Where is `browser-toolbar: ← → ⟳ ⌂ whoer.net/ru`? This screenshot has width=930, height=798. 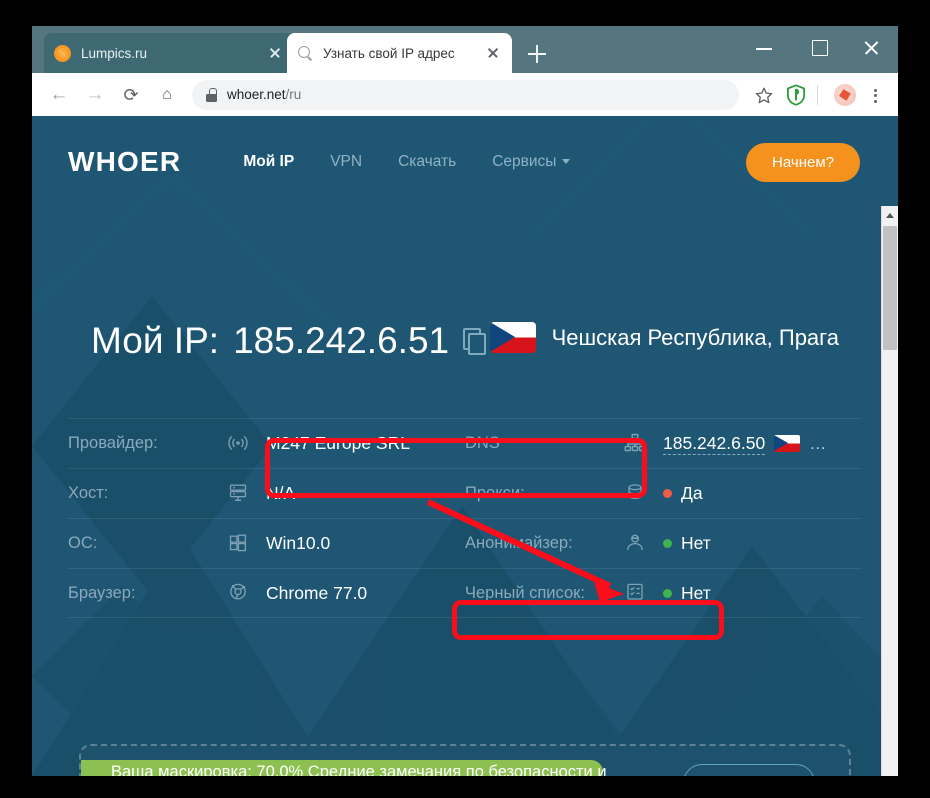 browser-toolbar: ← → ⟳ ⌂ whoer.net/ru is located at coordinates (465, 94).